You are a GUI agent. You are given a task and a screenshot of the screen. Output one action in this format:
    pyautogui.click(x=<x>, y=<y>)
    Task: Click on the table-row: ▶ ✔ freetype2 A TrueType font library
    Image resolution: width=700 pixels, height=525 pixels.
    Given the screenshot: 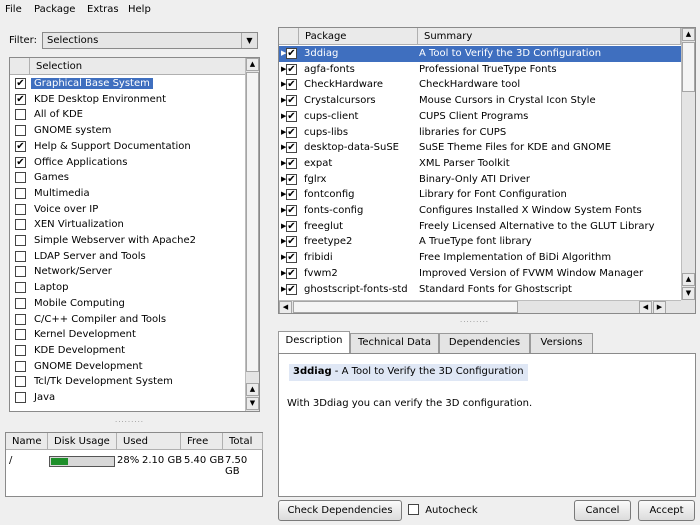 What is the action you would take?
    pyautogui.click(x=480, y=242)
    